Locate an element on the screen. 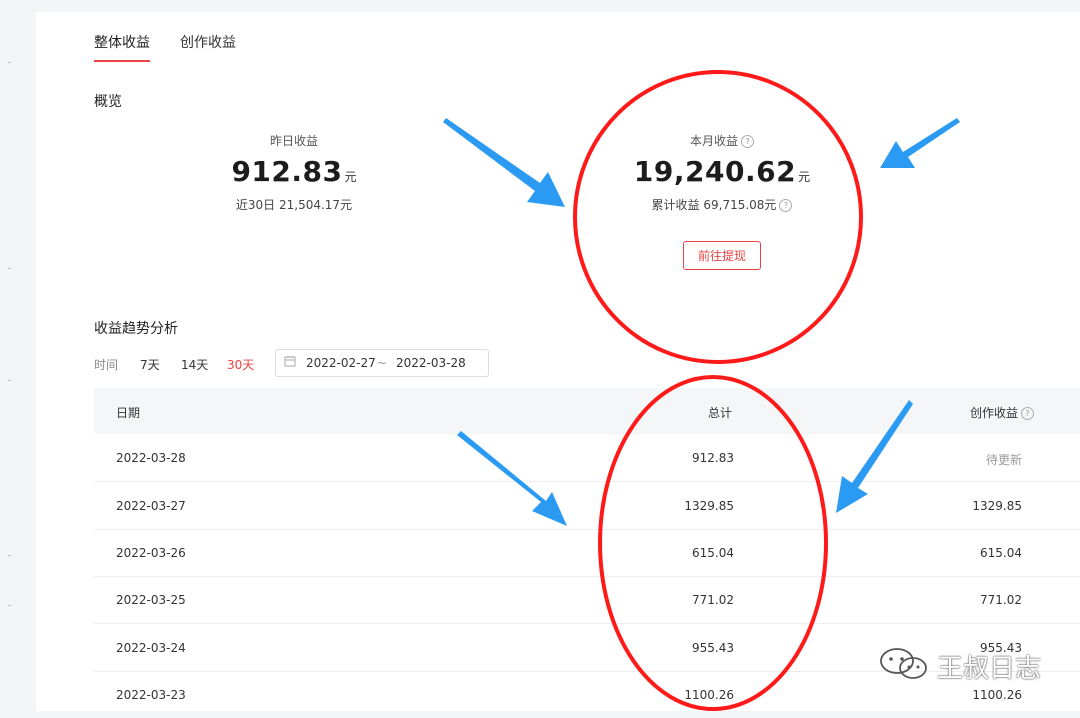 The width and height of the screenshot is (1080, 718). cumulative-earnings: 累计收益 69,715.08元 is located at coordinates (714, 205).